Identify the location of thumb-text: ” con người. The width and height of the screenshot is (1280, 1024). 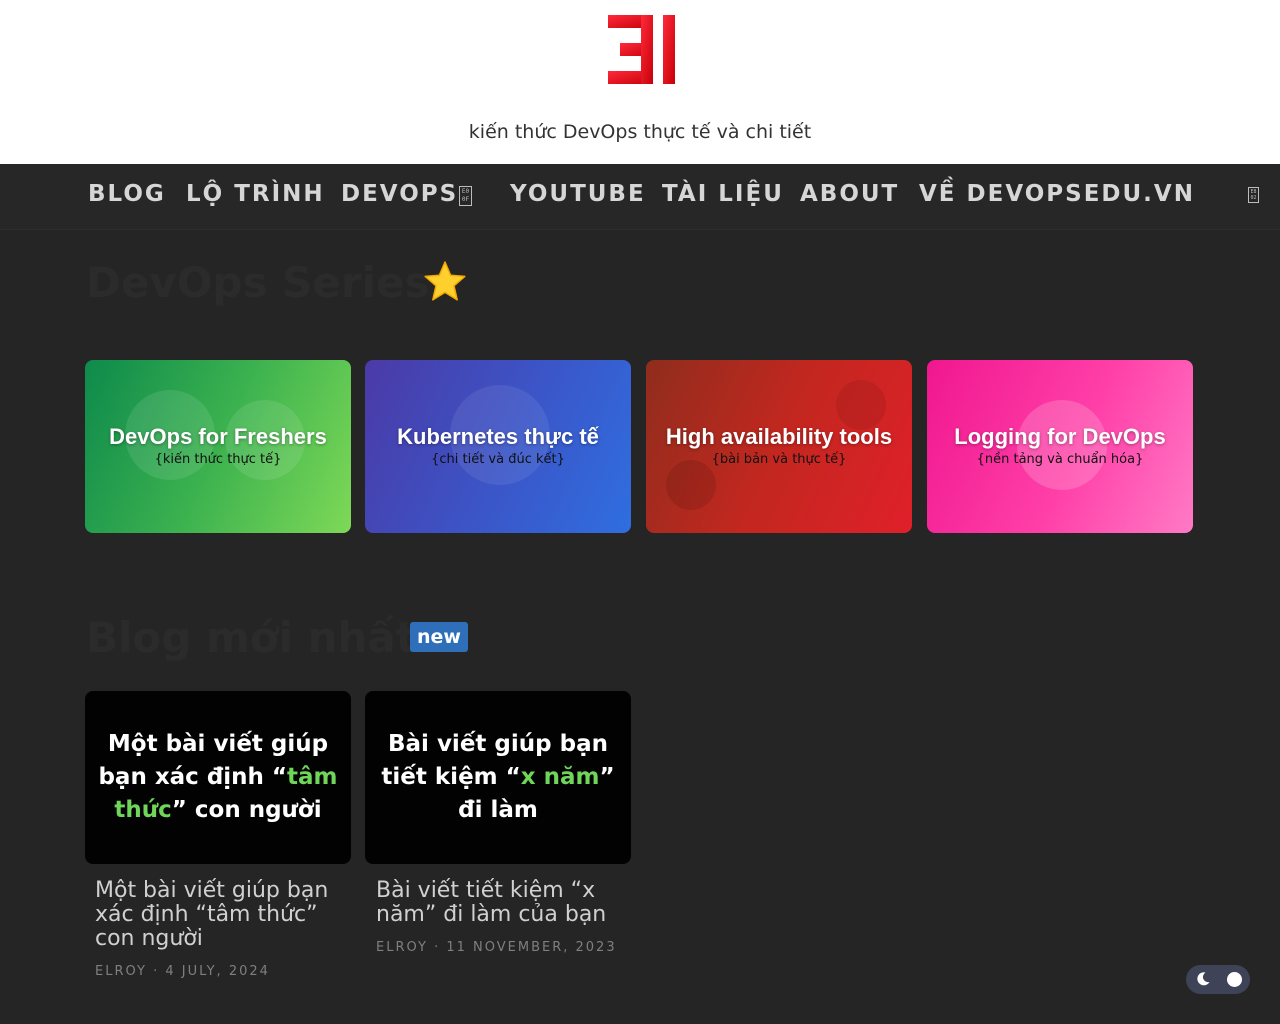
(246, 810).